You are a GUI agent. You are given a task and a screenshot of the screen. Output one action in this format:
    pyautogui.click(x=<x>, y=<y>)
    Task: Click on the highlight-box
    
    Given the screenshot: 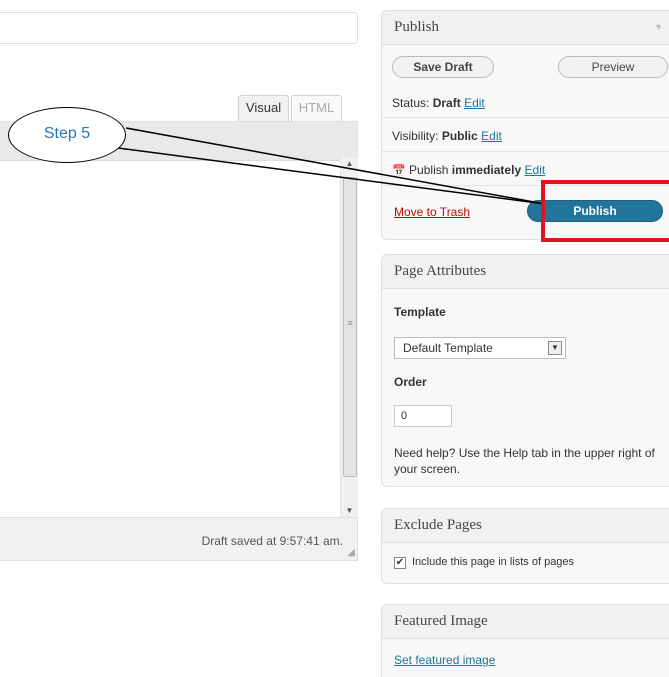 What is the action you would take?
    pyautogui.click(x=605, y=211)
    